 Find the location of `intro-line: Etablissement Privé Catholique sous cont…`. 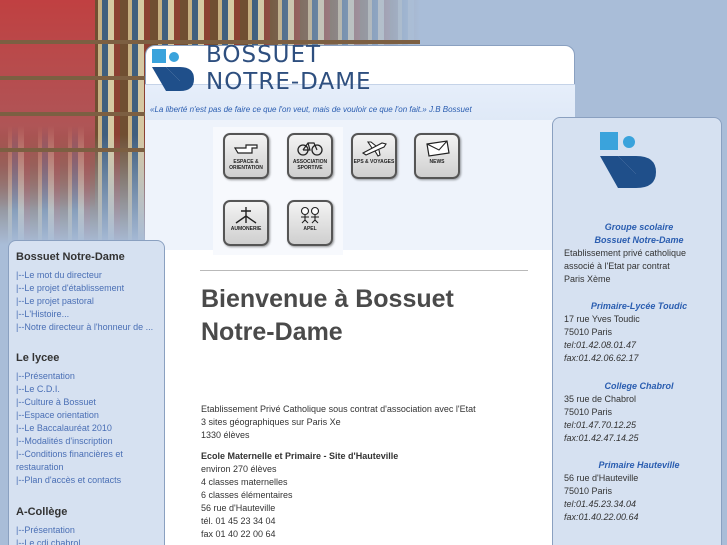

intro-line: Etablissement Privé Catholique sous cont… is located at coordinates (338, 409).